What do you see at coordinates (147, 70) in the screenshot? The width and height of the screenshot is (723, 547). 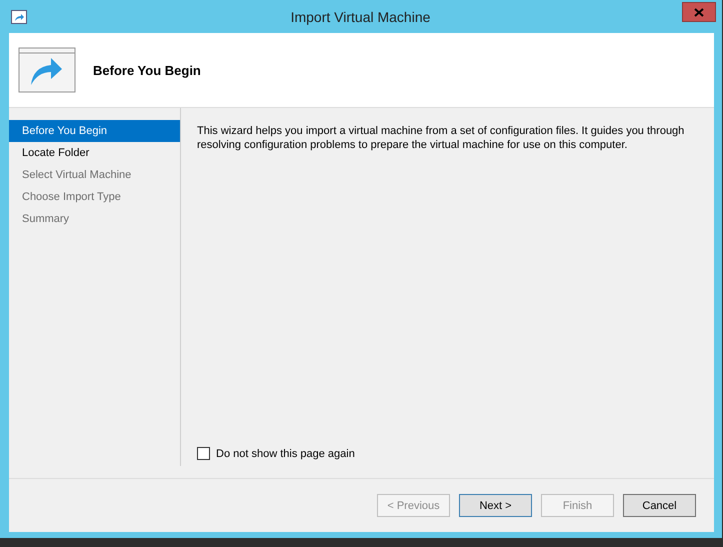 I see `page-heading: Before You Begin` at bounding box center [147, 70].